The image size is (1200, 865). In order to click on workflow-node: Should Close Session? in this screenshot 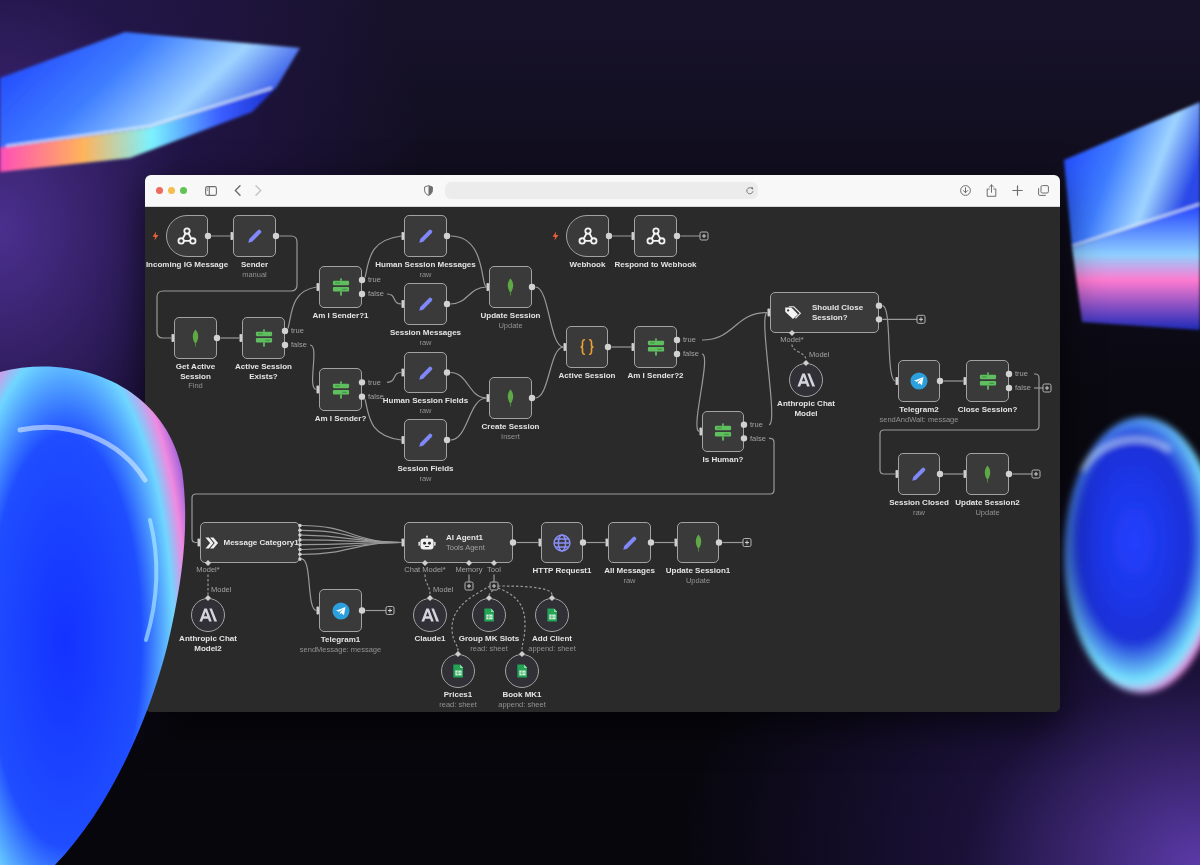, I will do `click(824, 312)`.